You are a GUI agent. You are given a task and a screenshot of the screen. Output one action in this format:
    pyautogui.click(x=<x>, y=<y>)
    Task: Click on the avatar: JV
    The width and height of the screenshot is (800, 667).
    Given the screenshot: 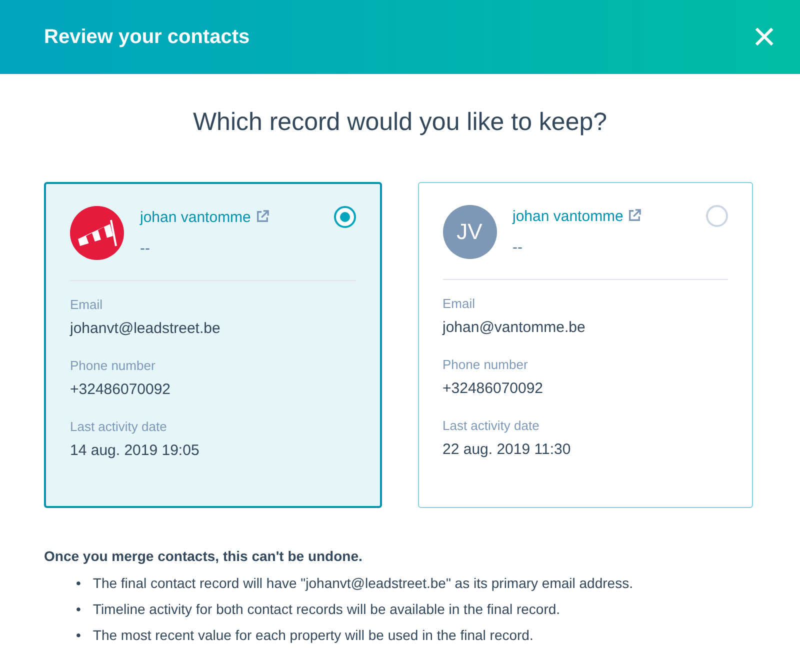 What is the action you would take?
    pyautogui.click(x=469, y=231)
    